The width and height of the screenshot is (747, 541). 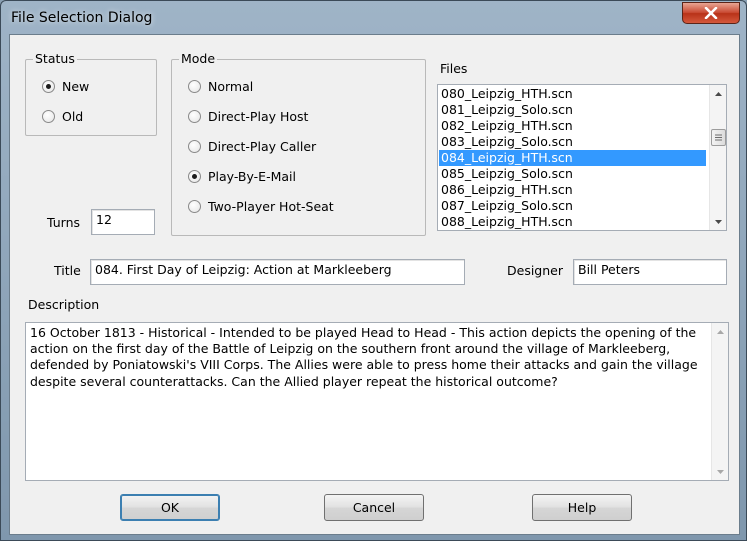 I want to click on status-new-option: New, so click(x=65, y=86).